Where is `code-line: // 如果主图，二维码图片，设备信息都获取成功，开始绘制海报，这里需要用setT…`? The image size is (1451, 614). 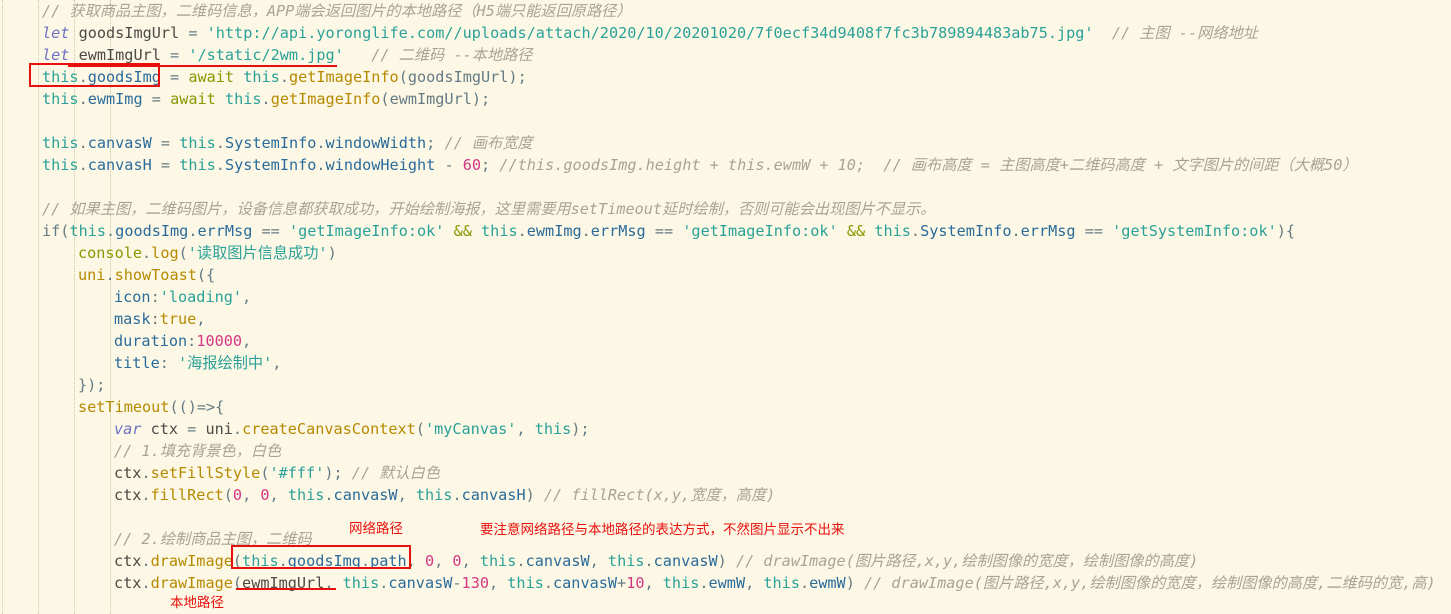 code-line: // 如果主图，二维码图片，设备信息都获取成功，开始绘制海报，这里需要用setT… is located at coordinates (725, 209).